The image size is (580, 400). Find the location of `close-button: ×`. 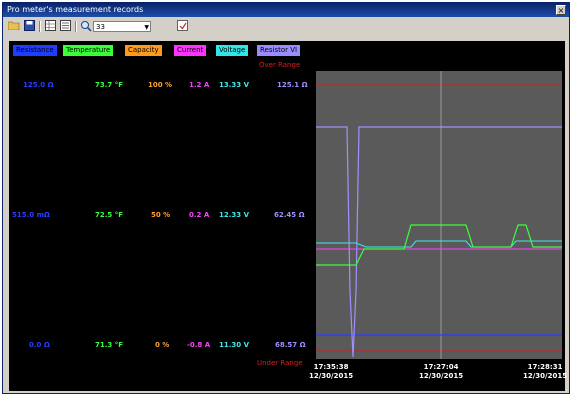

close-button: × is located at coordinates (561, 10).